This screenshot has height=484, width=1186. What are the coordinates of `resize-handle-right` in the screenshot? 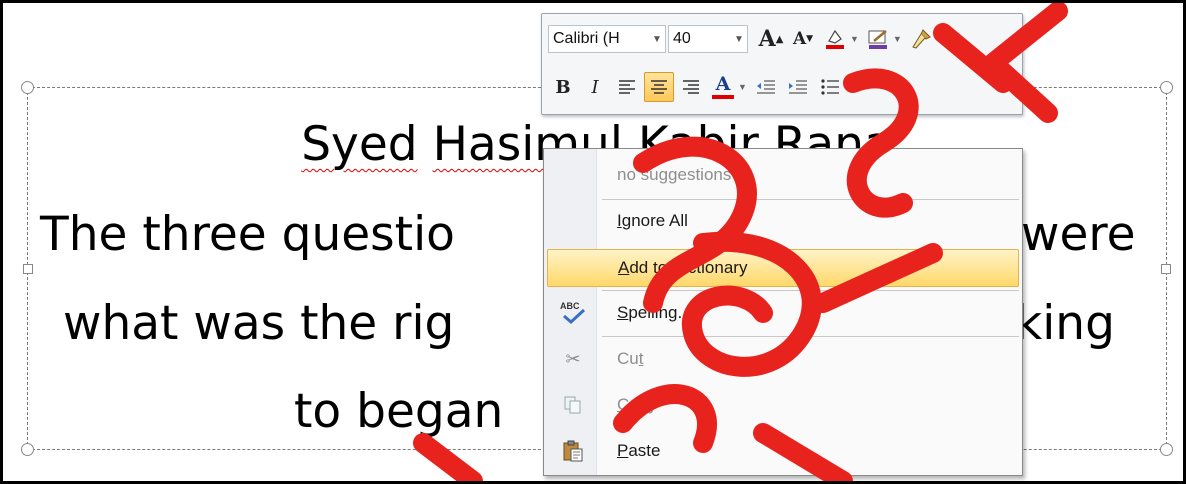 It's located at (1166, 269).